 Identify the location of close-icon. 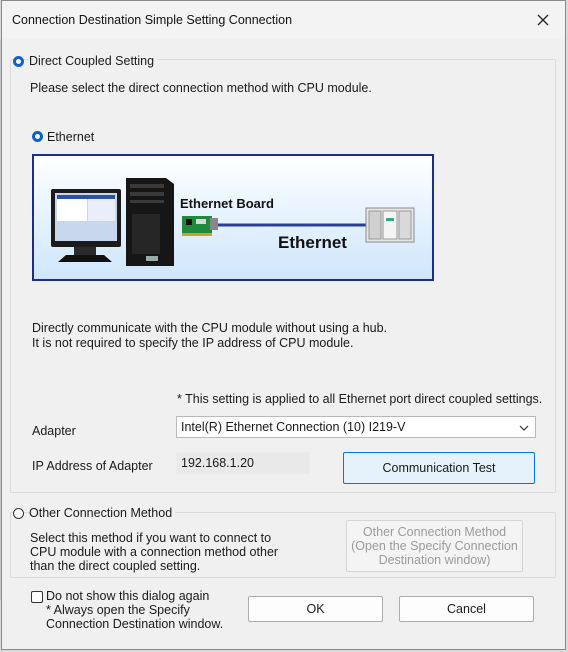
(543, 20).